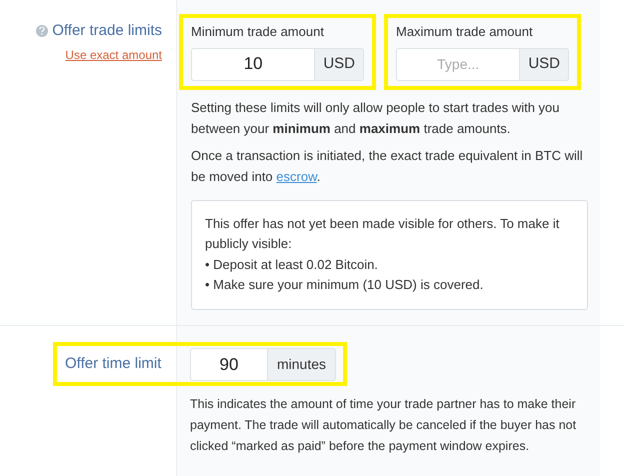 The height and width of the screenshot is (476, 624). What do you see at coordinates (376, 118) in the screenshot?
I see `help-text: Setting these limits will only allow people to start trades with you between your minimum and maximum trade amounts.` at bounding box center [376, 118].